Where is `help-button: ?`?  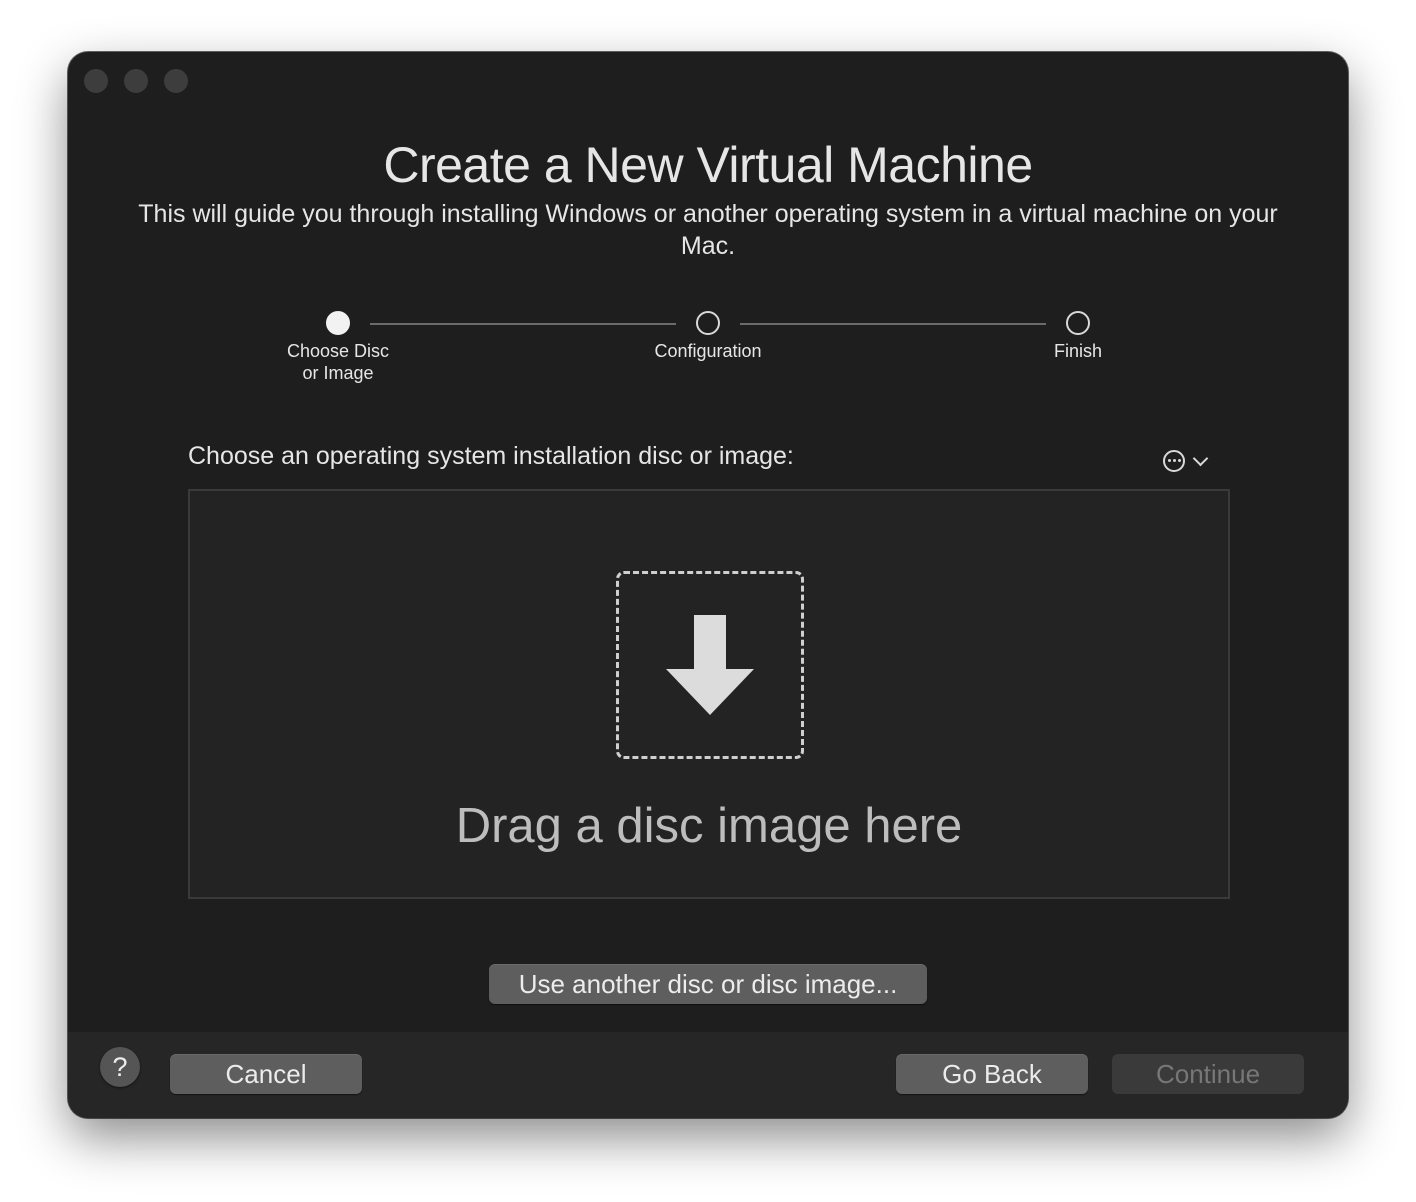 help-button: ? is located at coordinates (120, 1067).